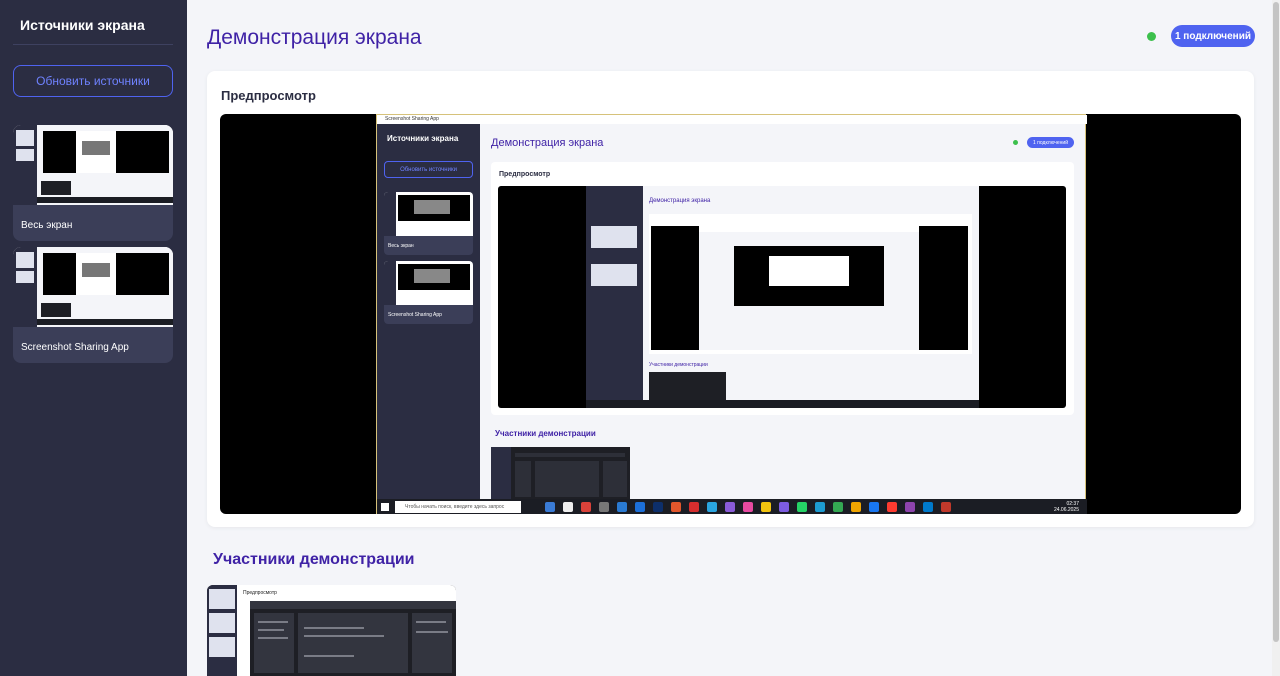 This screenshot has height=676, width=1280. Describe the element at coordinates (560, 473) in the screenshot. I see `nested-participant-thumb` at that location.